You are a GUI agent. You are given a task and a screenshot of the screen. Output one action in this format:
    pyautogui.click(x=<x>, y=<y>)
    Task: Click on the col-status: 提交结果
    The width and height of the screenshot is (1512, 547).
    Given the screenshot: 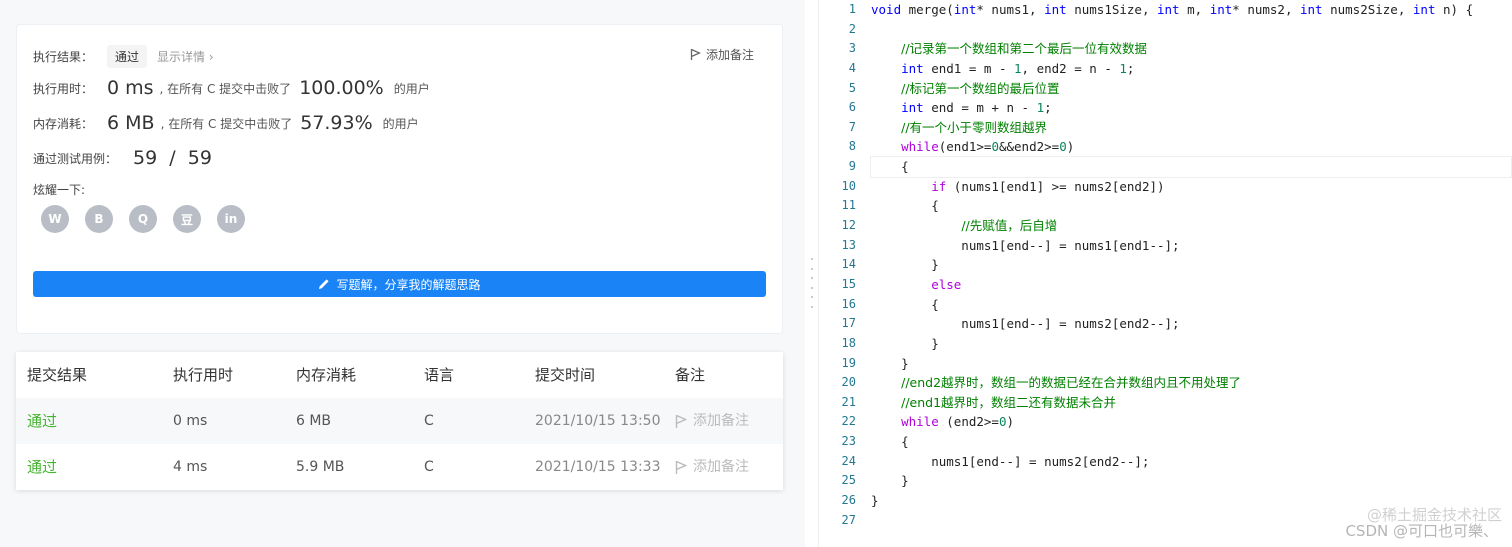 What is the action you would take?
    pyautogui.click(x=57, y=375)
    